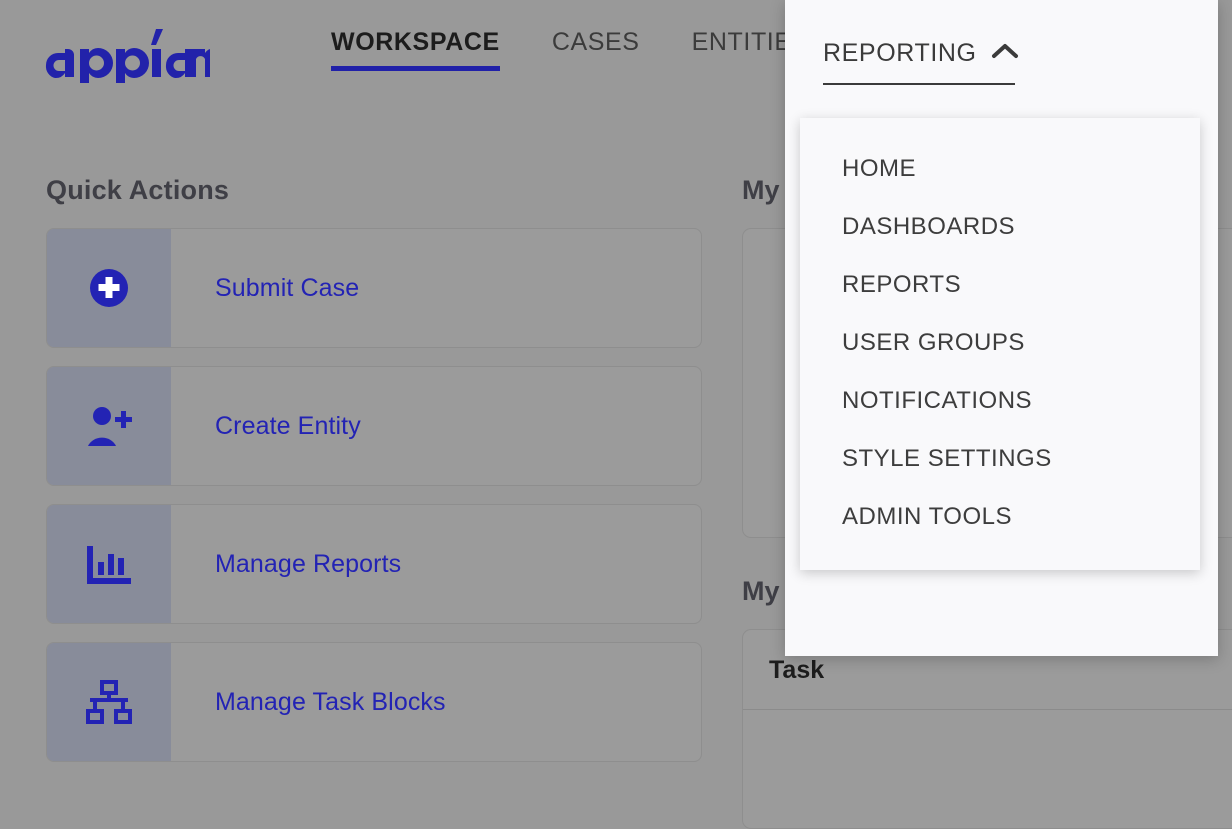 Image resolution: width=1232 pixels, height=829 pixels. I want to click on nav-tab-list: WORKSPACE CASES ENTITIES, so click(570, 55).